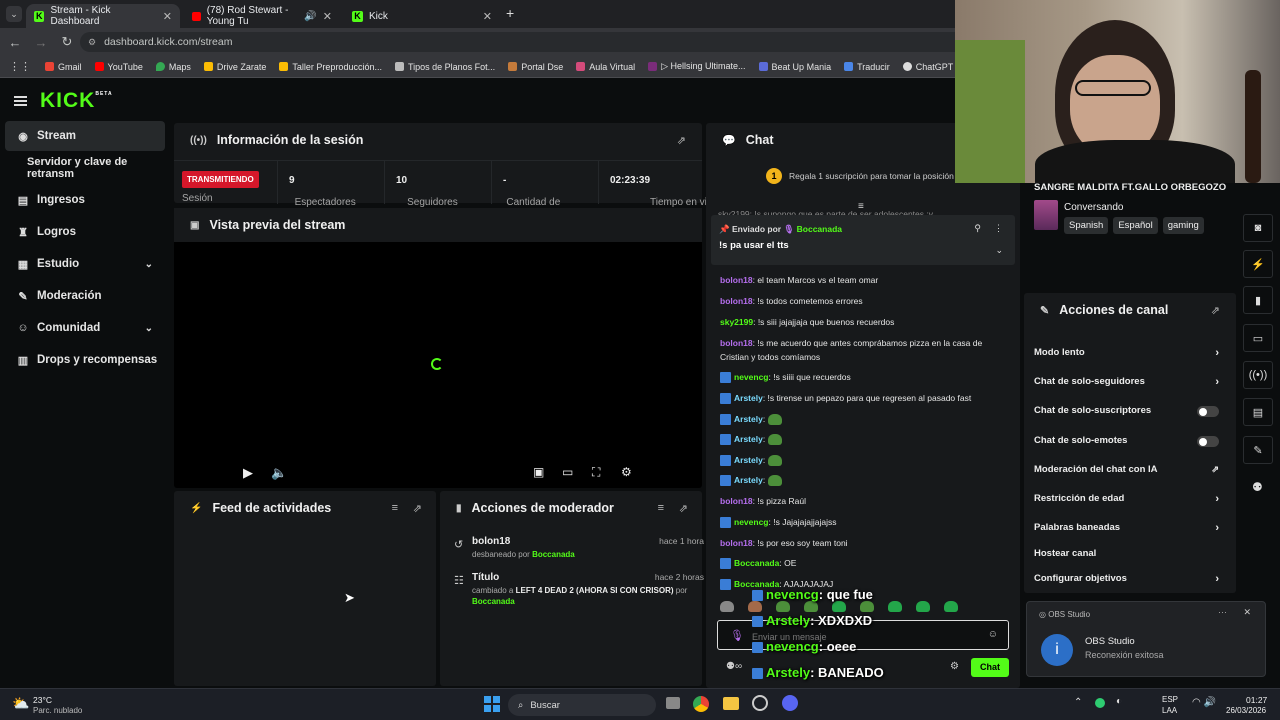 The width and height of the screenshot is (1280, 720). Describe the element at coordinates (76, 101) in the screenshot. I see `kick-logo: KICKBETA` at that location.